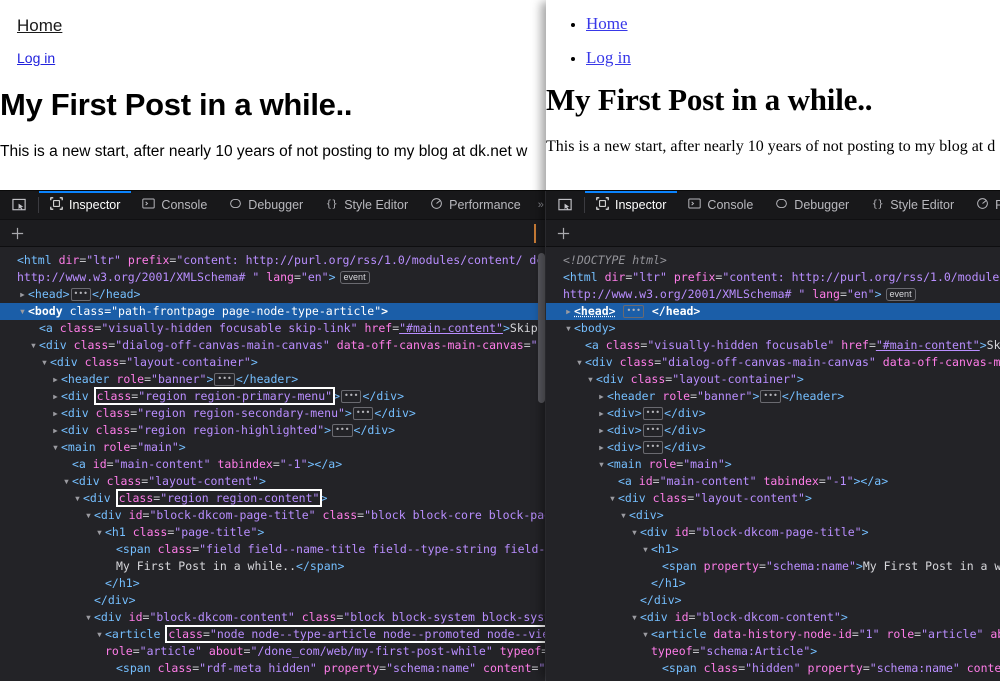 Image resolution: width=1000 pixels, height=681 pixels. What do you see at coordinates (773, 260) in the screenshot?
I see `markup-tree-row: <!DOCTYPE html>` at bounding box center [773, 260].